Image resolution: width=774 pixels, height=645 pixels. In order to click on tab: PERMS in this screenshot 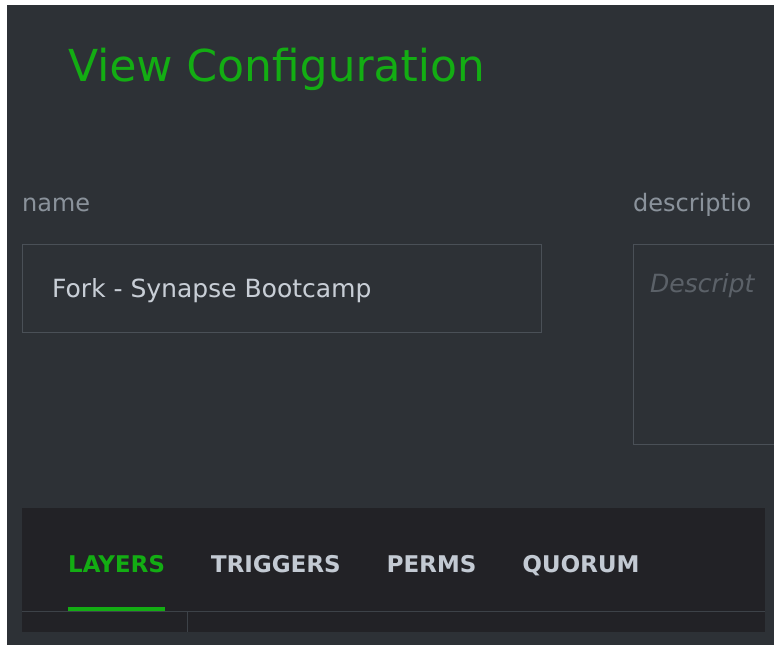, I will do `click(431, 576)`.